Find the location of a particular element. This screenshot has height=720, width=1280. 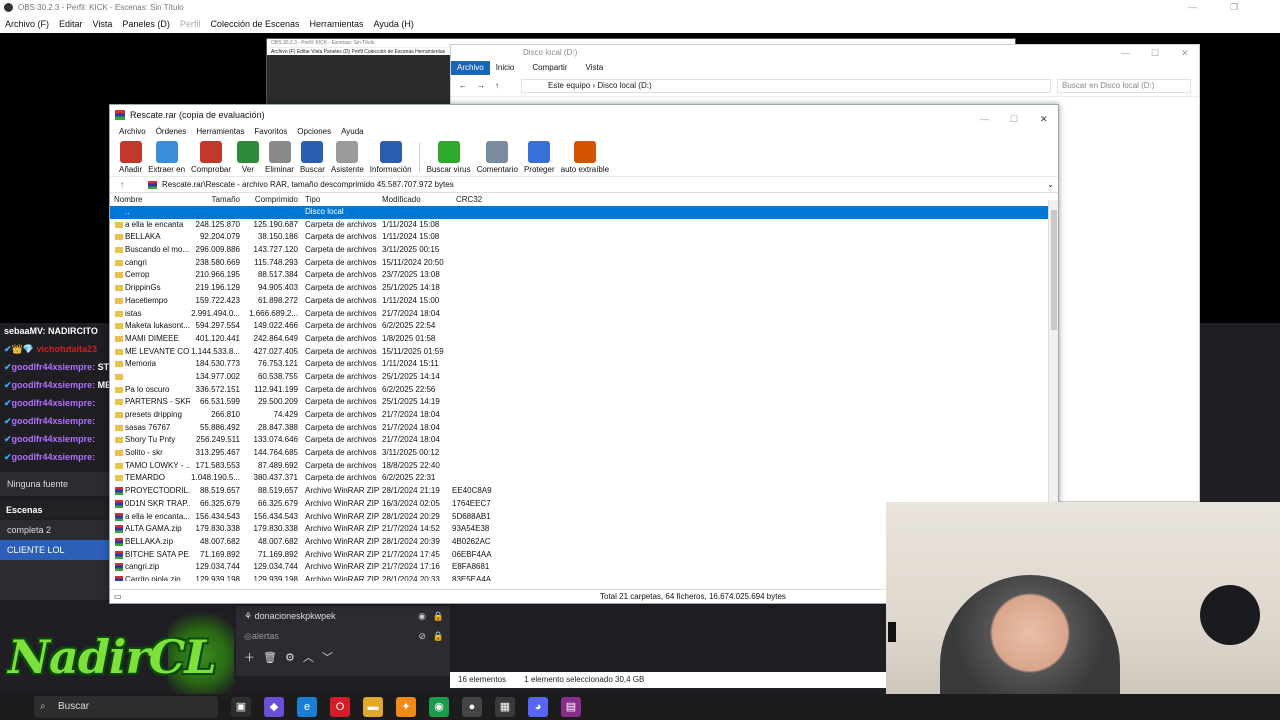

breadcrumb-disco-local: Disco local (D:) is located at coordinates (624, 85).